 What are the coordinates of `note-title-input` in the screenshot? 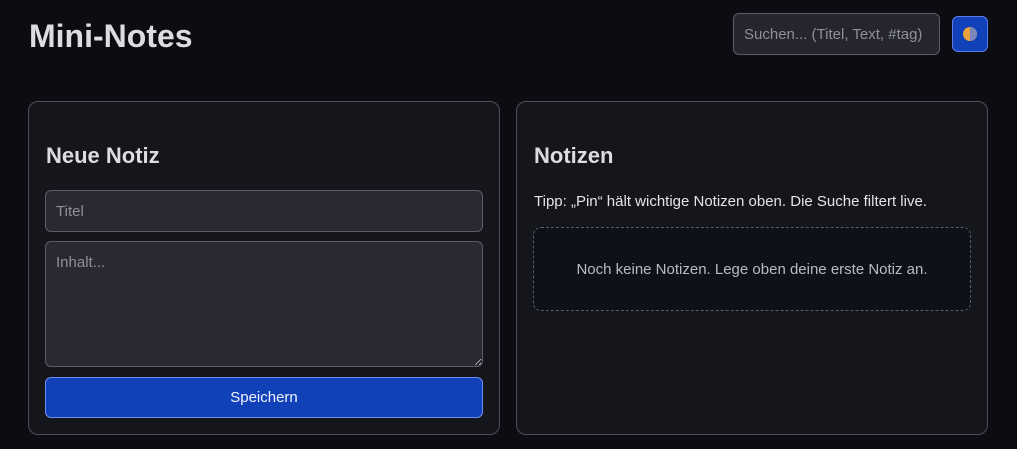 It's located at (264, 211).